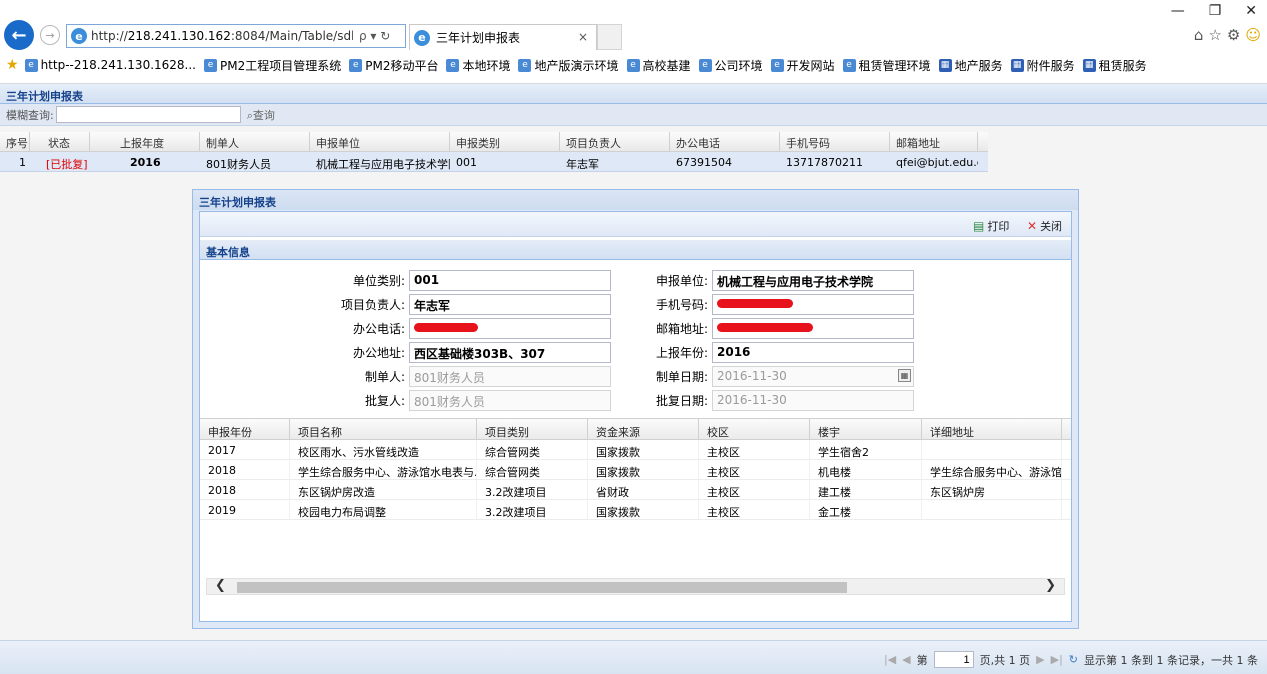 This screenshot has height=674, width=1267. Describe the element at coordinates (255, 141) in the screenshot. I see `grid-col-header: 制单人` at that location.